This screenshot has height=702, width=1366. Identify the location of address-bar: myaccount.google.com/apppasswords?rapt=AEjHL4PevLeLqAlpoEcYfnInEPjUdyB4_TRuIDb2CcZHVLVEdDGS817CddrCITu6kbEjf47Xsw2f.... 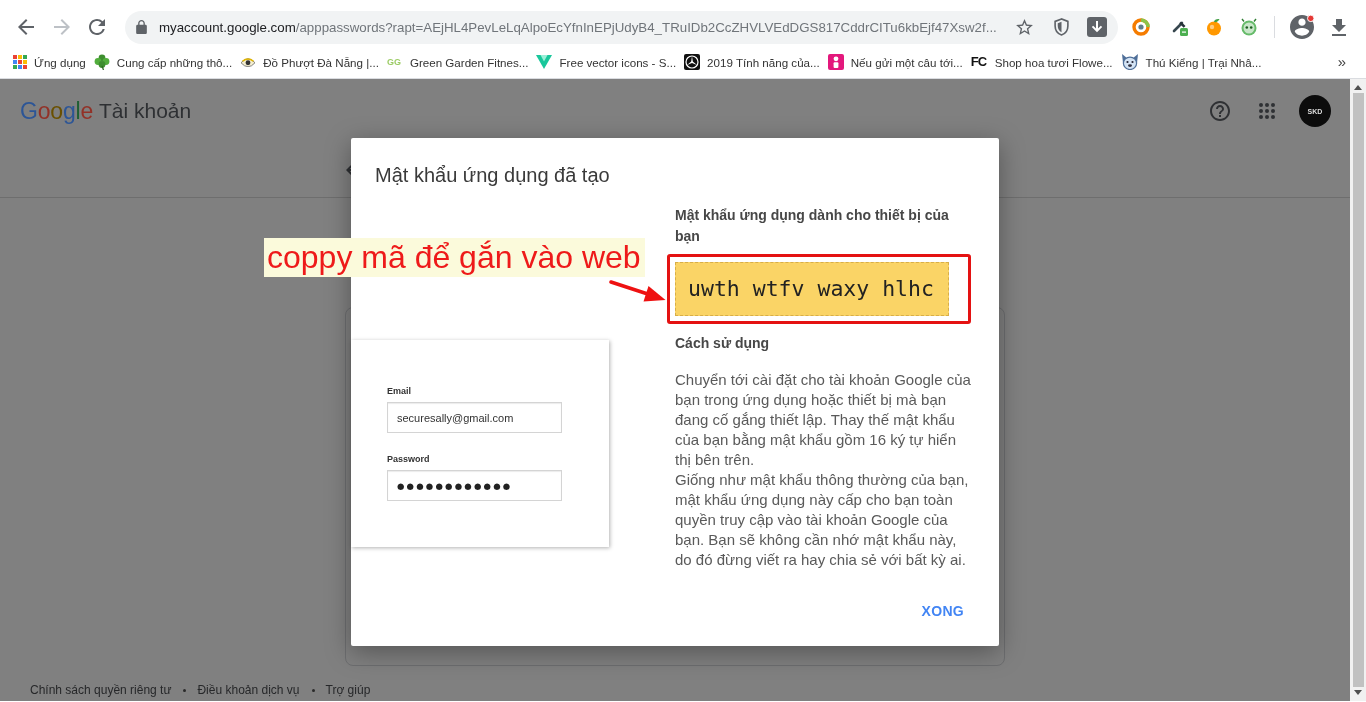
(621, 27).